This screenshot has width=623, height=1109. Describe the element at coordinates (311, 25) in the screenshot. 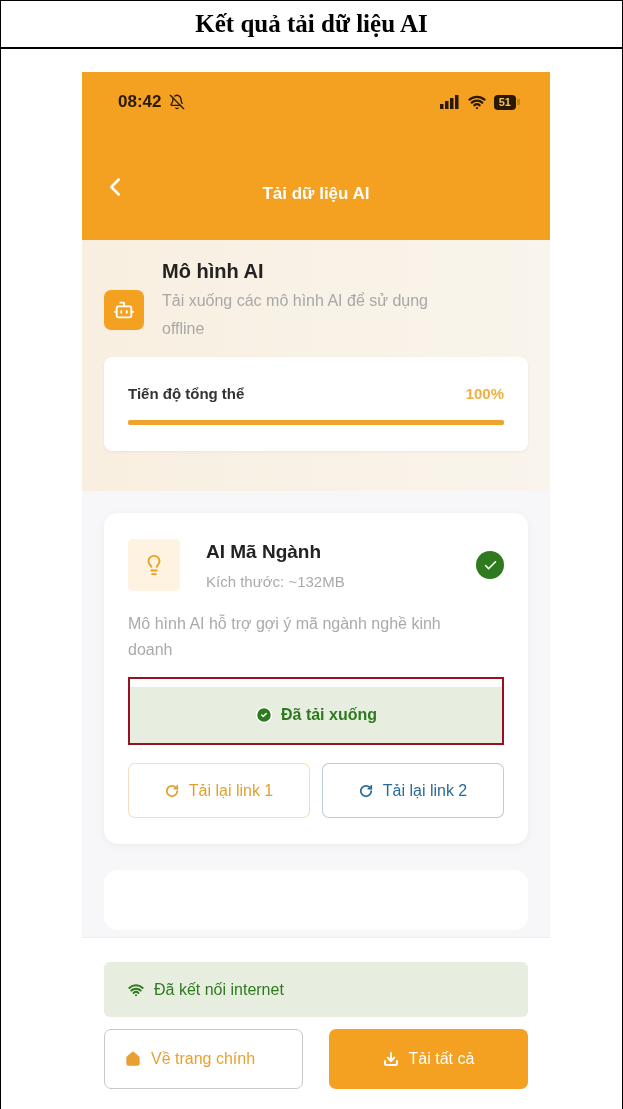

I see `document-title: Kết quả tải dữ liệu AI` at that location.